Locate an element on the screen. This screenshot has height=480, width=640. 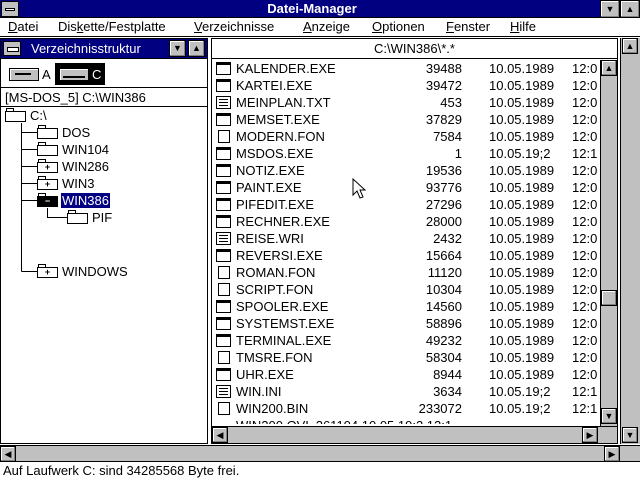
scroll-down-button: ▼ is located at coordinates (609, 416).